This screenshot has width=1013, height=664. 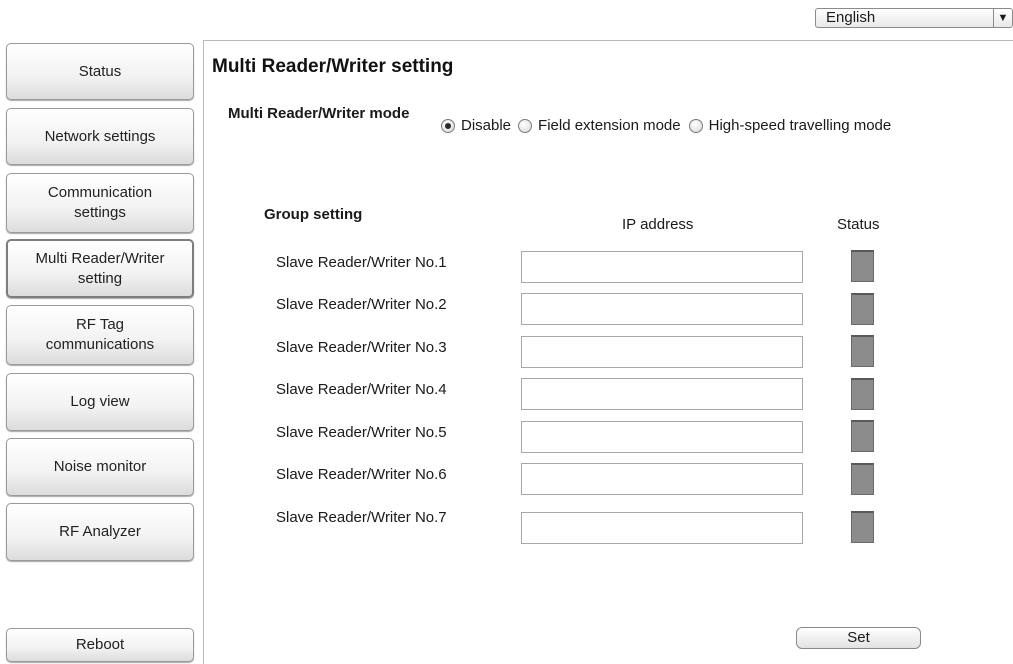 I want to click on slave-label-5: Slave Reader/Writer No.5, so click(x=361, y=432).